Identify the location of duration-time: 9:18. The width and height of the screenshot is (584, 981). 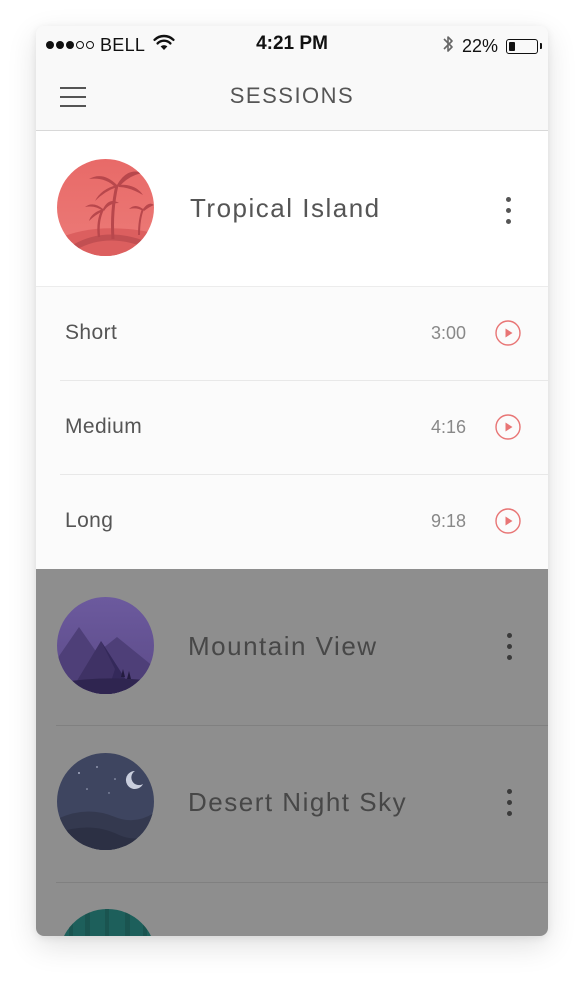
(448, 521).